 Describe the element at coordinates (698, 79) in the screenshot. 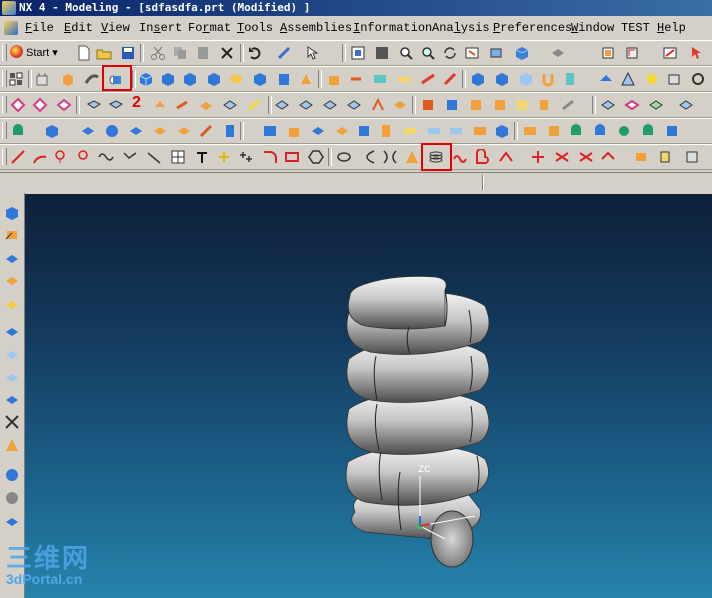

I see `measure-icon` at that location.